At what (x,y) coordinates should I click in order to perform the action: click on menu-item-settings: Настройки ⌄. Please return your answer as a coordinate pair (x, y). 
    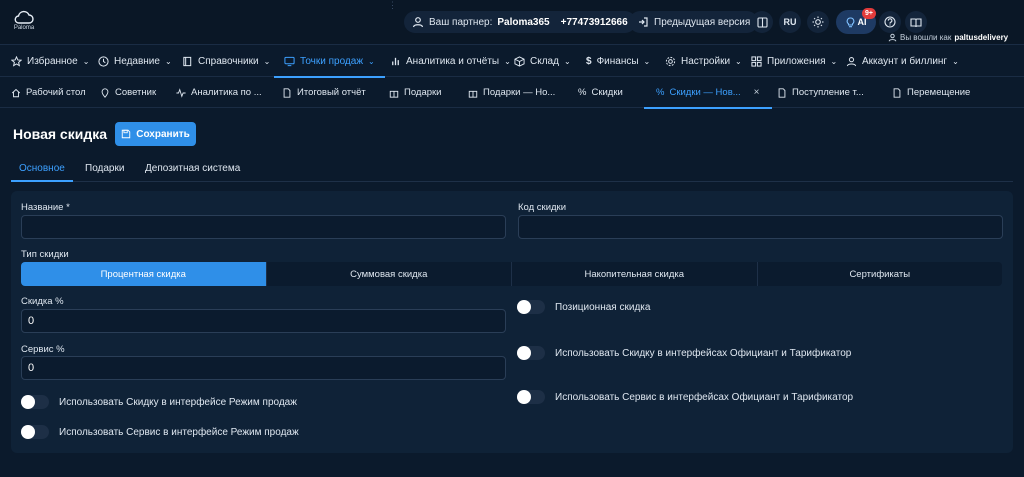
    Looking at the image, I should click on (703, 61).